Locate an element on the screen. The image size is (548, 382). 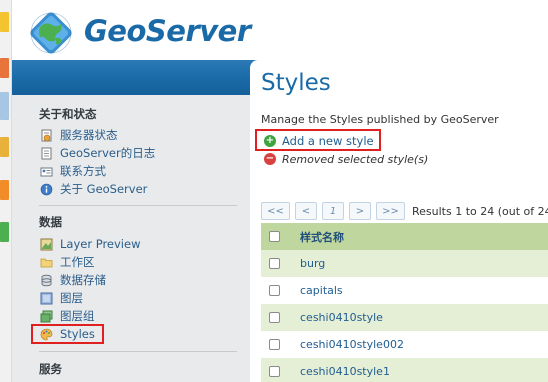
results-info: Results 1 to 24 (out of 24 is located at coordinates (480, 211).